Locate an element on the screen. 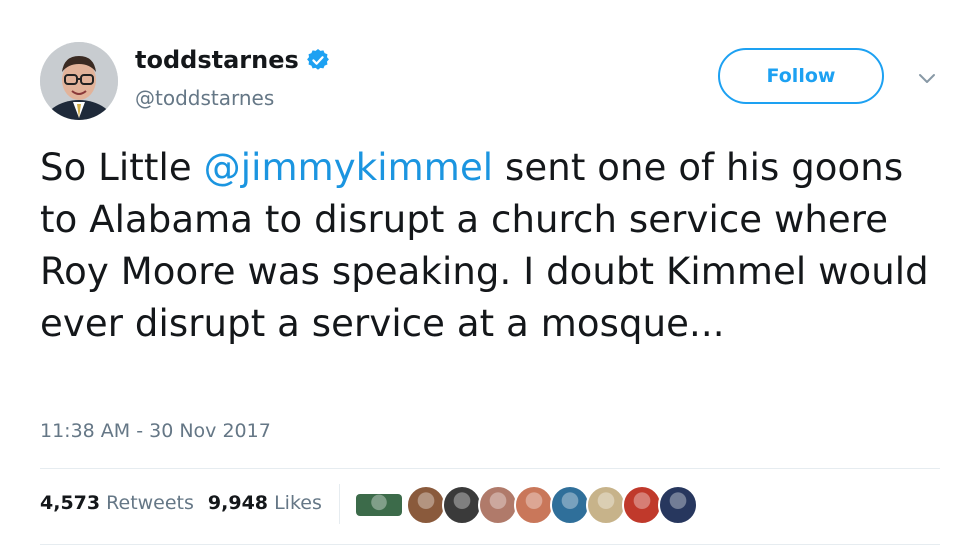 Image resolution: width=980 pixels, height=557 pixels. name-row: toddstarnes is located at coordinates (232, 60).